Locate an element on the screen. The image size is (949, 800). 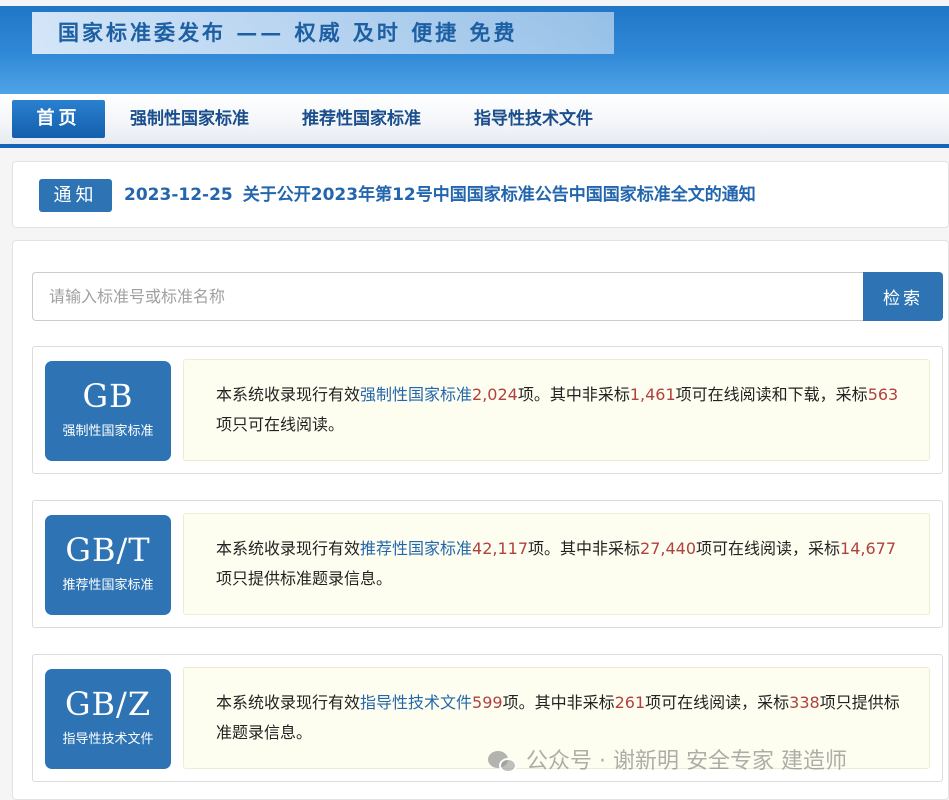
notice-title: 关于公开2023年第12号中国国家标准公告中国国家标准全文的通知 is located at coordinates (499, 195).